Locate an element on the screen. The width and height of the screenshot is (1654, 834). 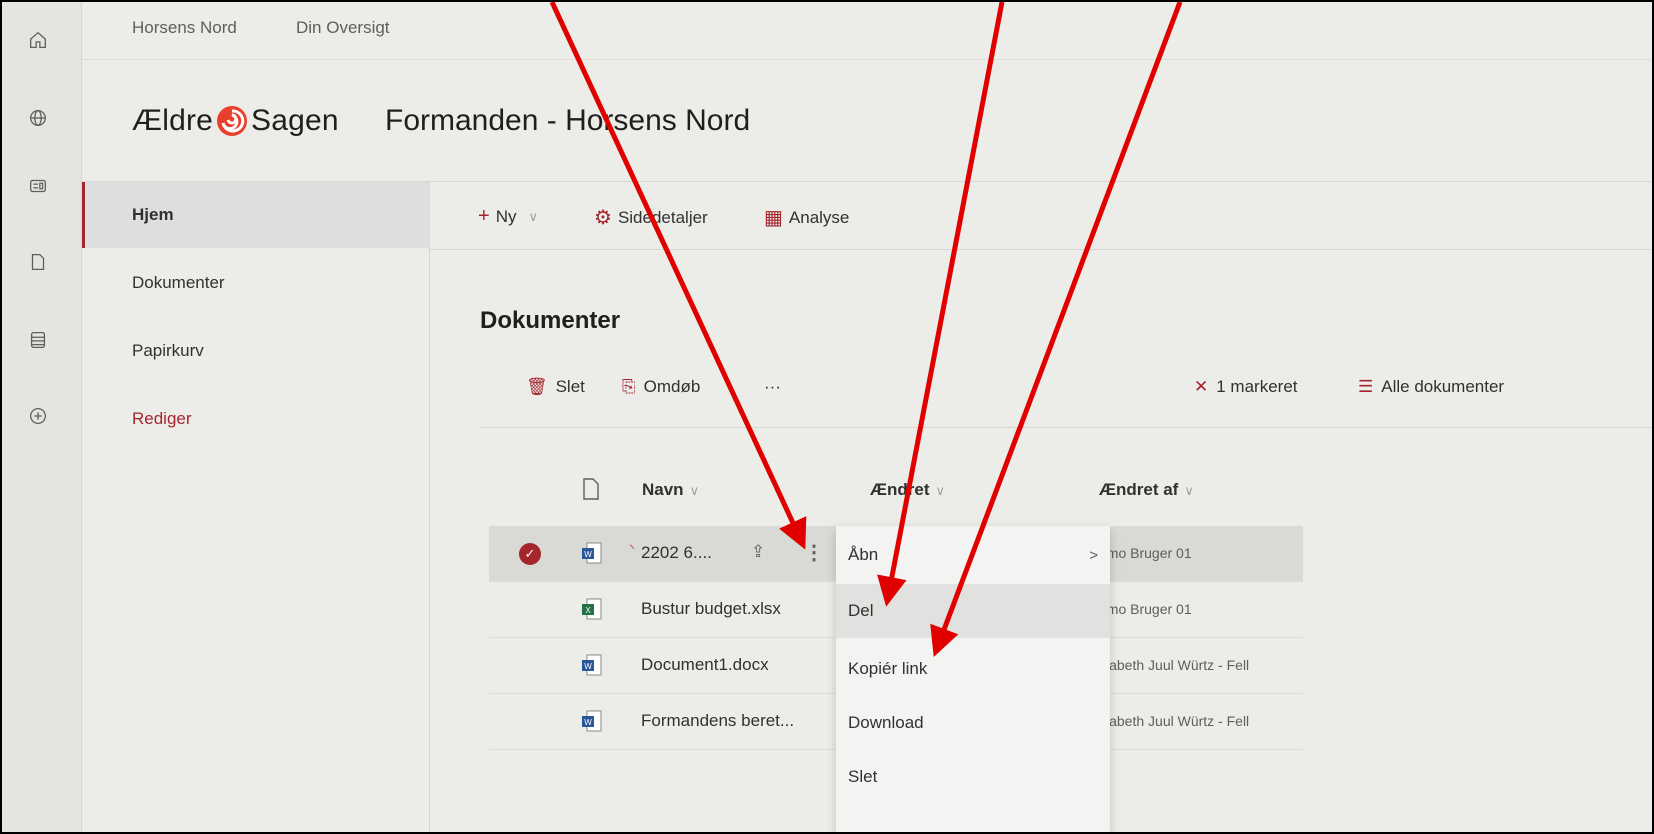
page-details-label: Sidedetaljer is located at coordinates (662, 217).